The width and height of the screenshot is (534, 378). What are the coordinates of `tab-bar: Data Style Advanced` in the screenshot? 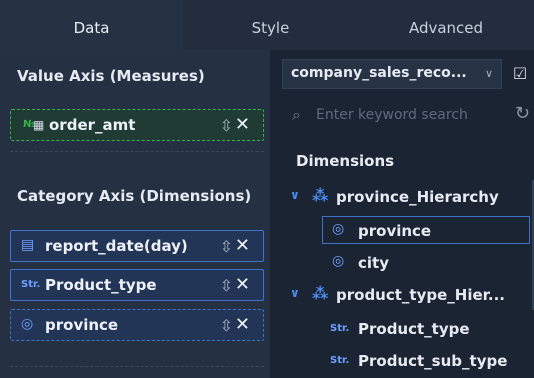 It's located at (267, 25).